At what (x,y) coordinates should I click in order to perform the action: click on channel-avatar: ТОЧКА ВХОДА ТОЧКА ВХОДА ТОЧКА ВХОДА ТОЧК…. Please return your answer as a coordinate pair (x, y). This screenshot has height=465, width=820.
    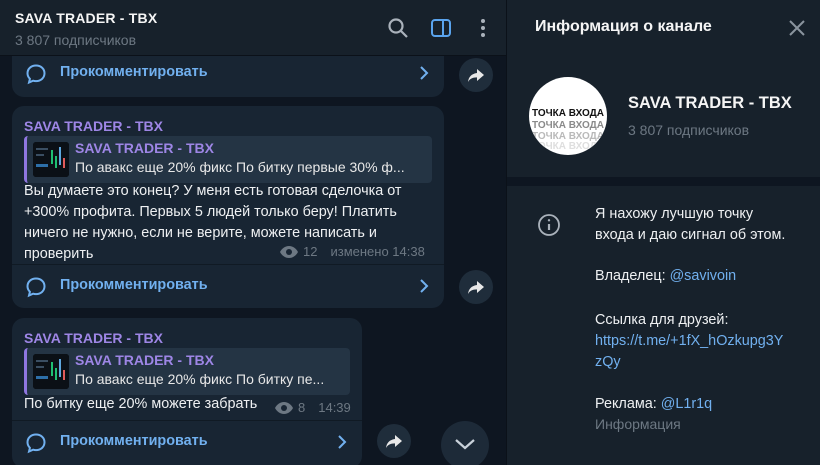
    Looking at the image, I should click on (568, 116).